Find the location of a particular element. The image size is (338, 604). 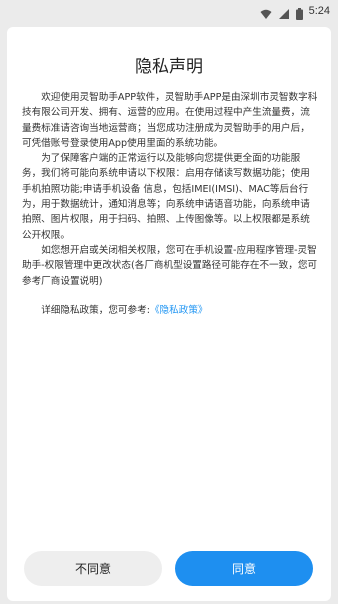

dialog-title: 隐私声明 is located at coordinates (169, 67).